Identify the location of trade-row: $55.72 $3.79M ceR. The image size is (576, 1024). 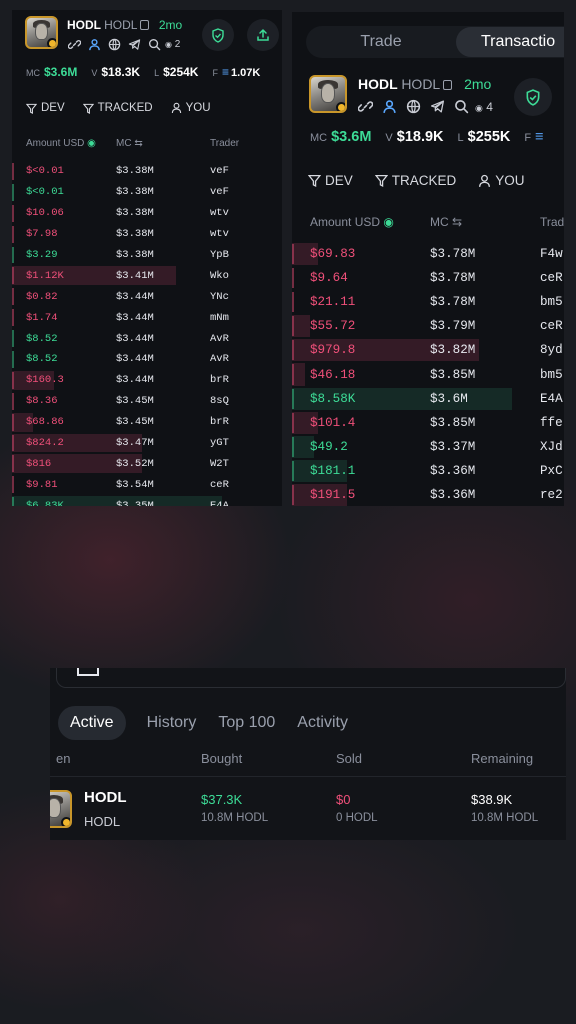
(428, 326).